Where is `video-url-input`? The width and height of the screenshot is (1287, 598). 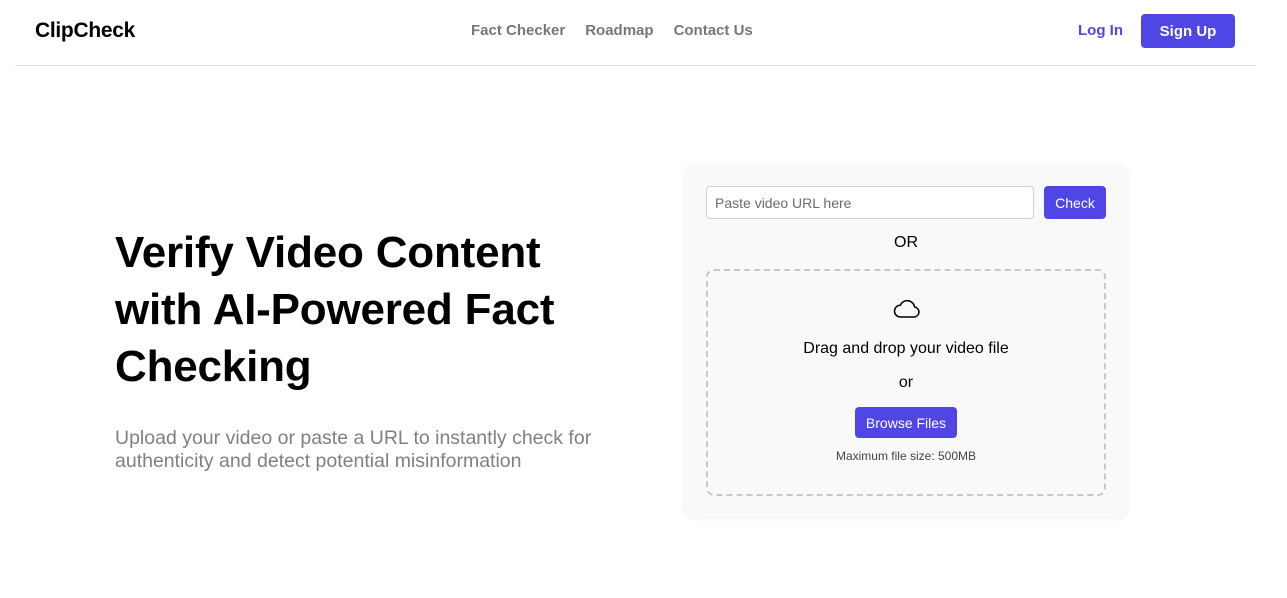
video-url-input is located at coordinates (870, 202).